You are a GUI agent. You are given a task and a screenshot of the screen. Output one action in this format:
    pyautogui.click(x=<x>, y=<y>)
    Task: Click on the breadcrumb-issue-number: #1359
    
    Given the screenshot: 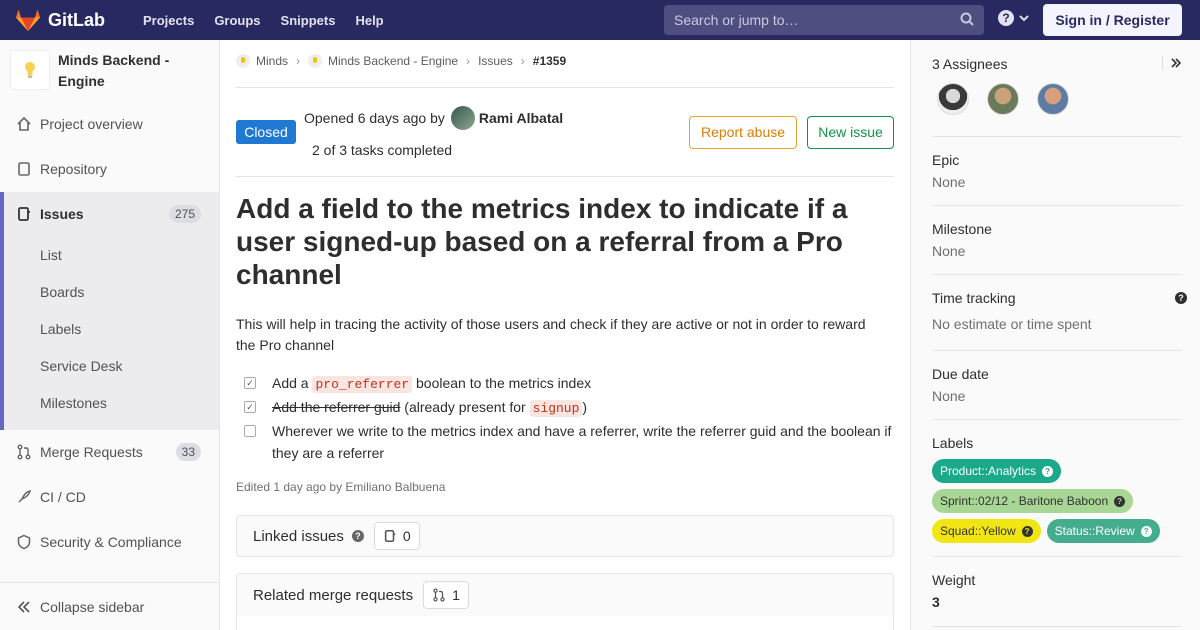 What is the action you would take?
    pyautogui.click(x=549, y=61)
    